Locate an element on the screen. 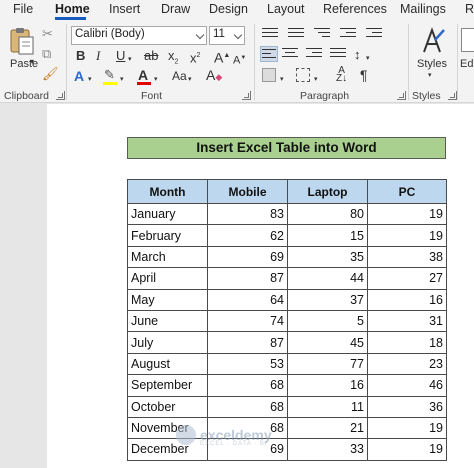 Image resolution: width=474 pixels, height=468 pixels. paste-chevron-icon: ▾ is located at coordinates (32, 62).